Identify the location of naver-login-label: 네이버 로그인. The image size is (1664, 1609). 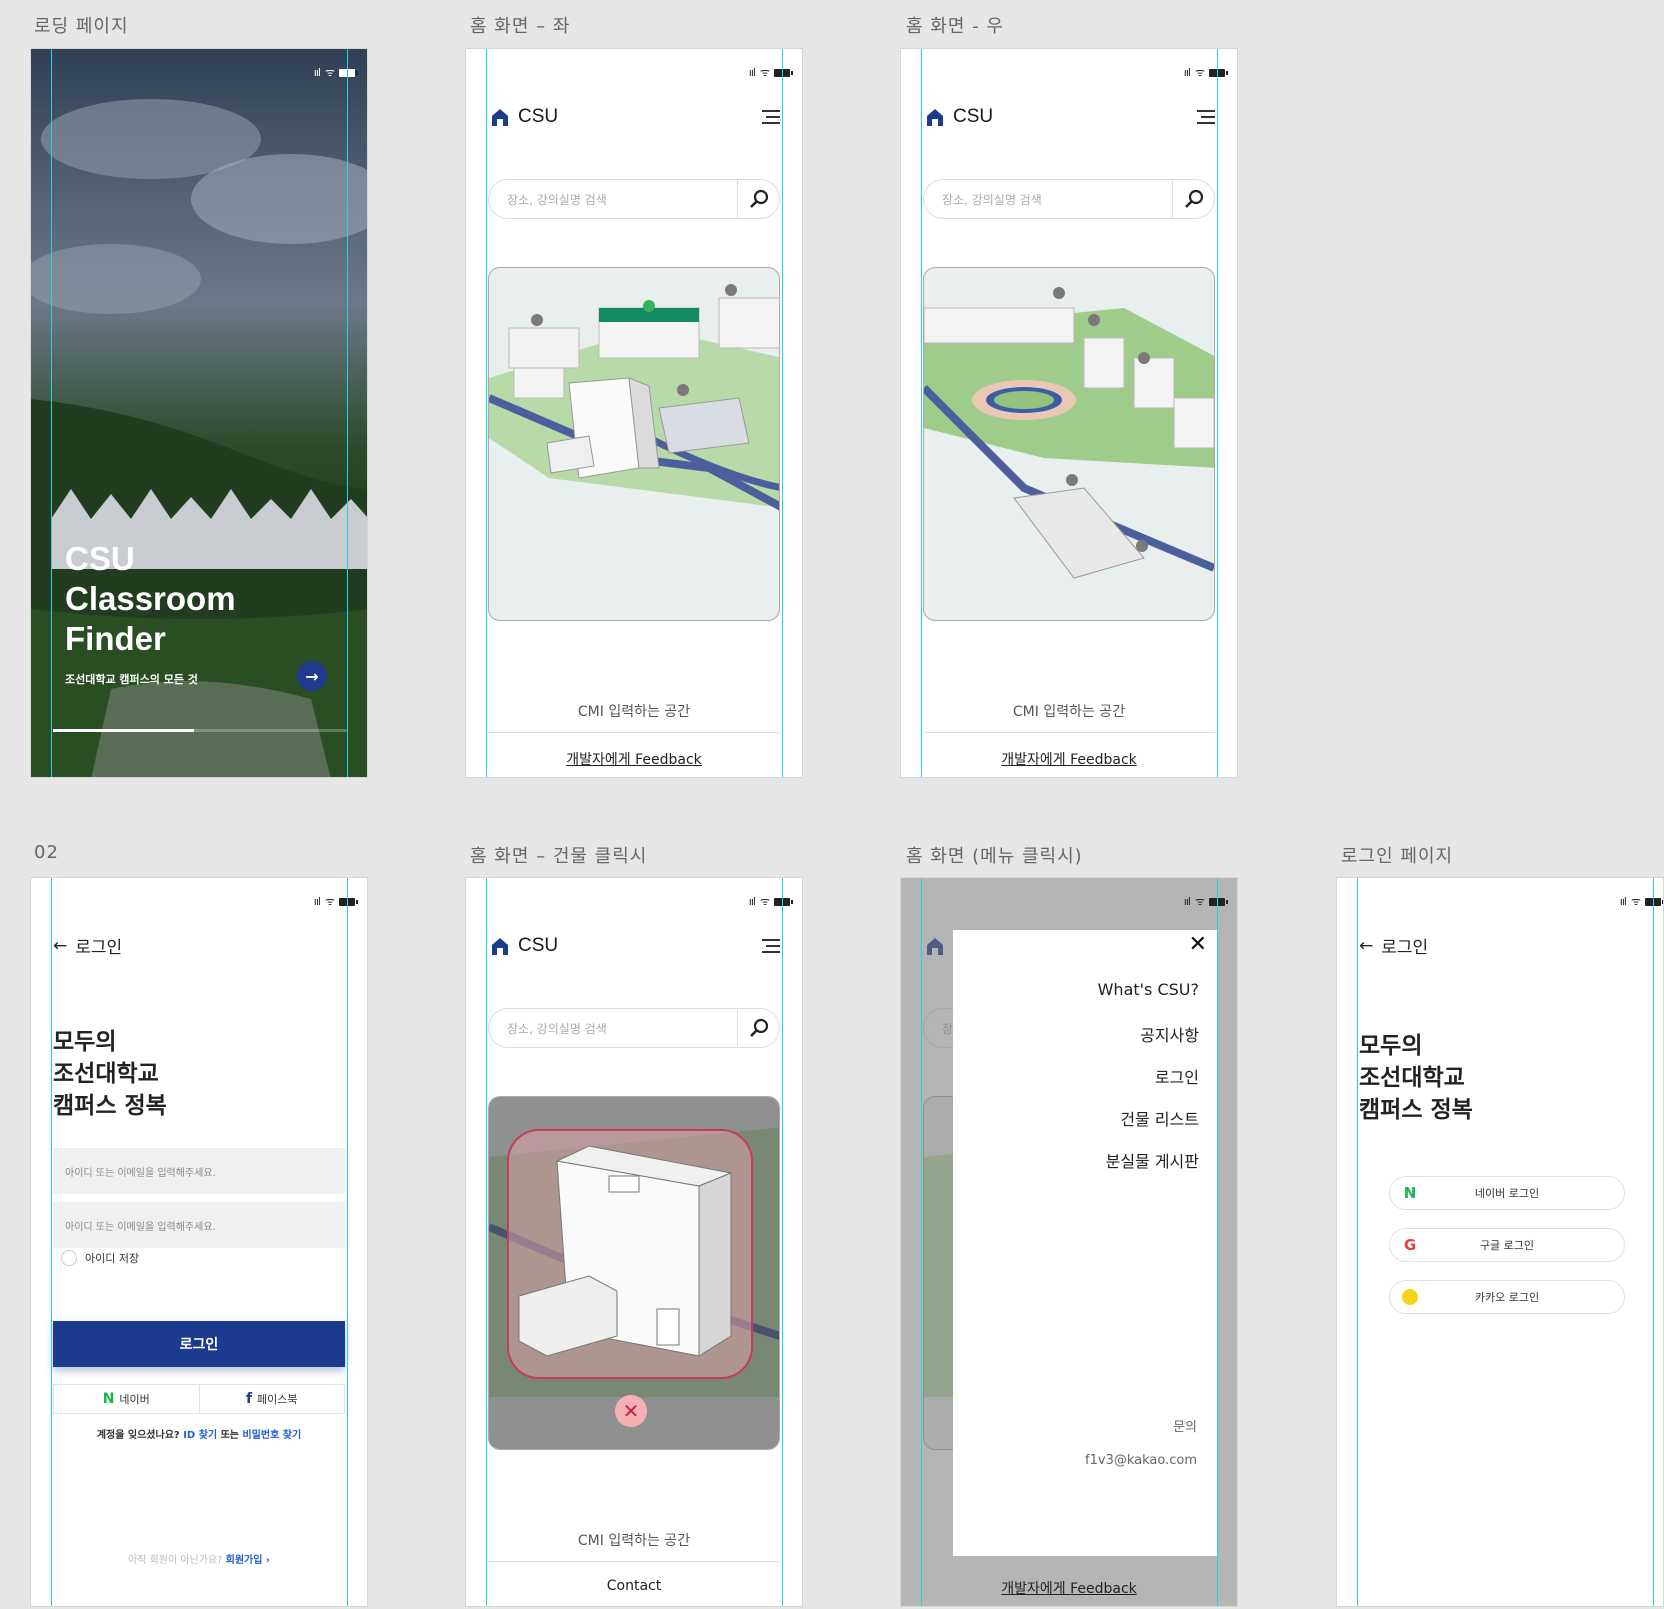
(1507, 1193).